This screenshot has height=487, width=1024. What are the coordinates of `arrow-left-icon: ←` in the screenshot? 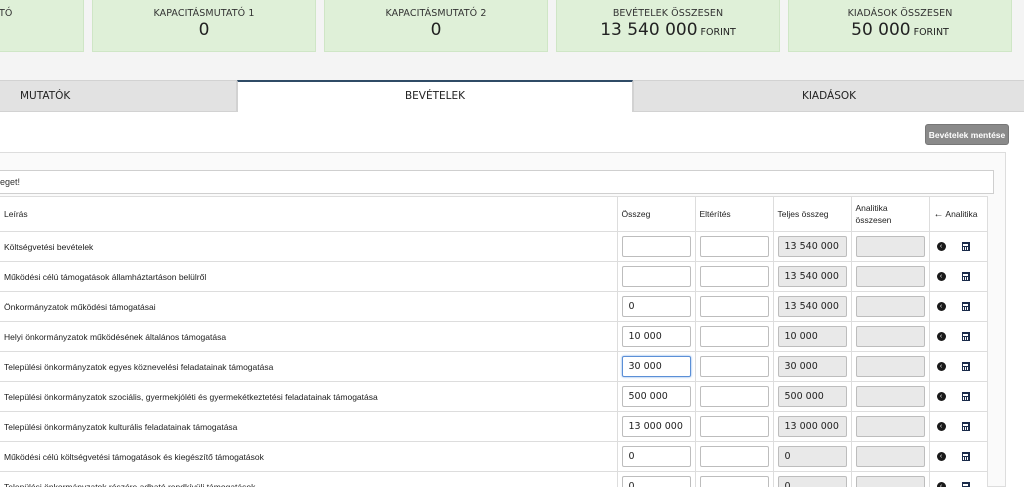 It's located at (938, 214).